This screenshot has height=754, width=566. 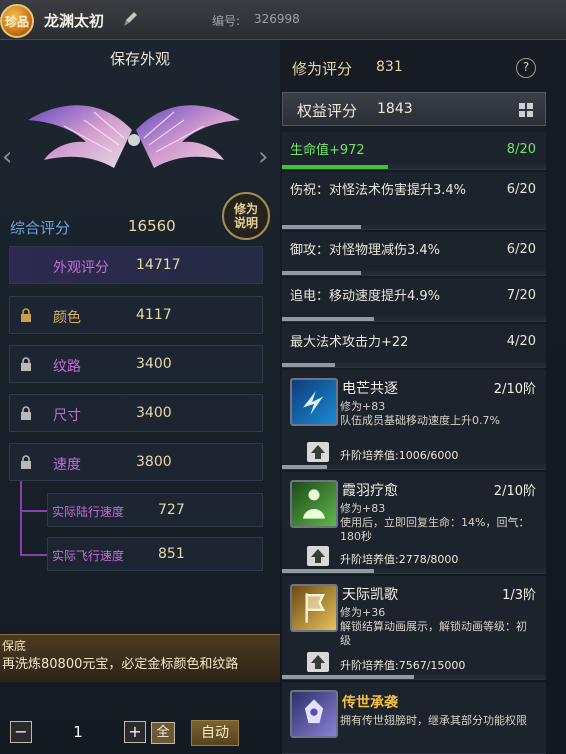 What do you see at coordinates (130, 19) in the screenshot?
I see `brush-edit-icon` at bounding box center [130, 19].